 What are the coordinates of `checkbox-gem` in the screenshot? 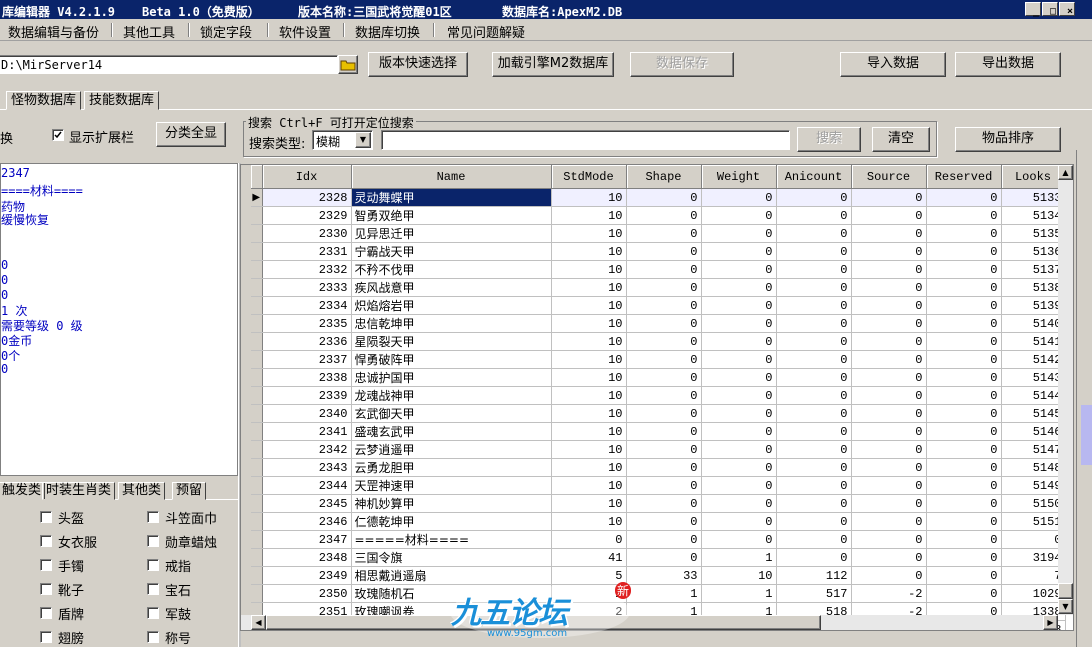 It's located at (153, 589).